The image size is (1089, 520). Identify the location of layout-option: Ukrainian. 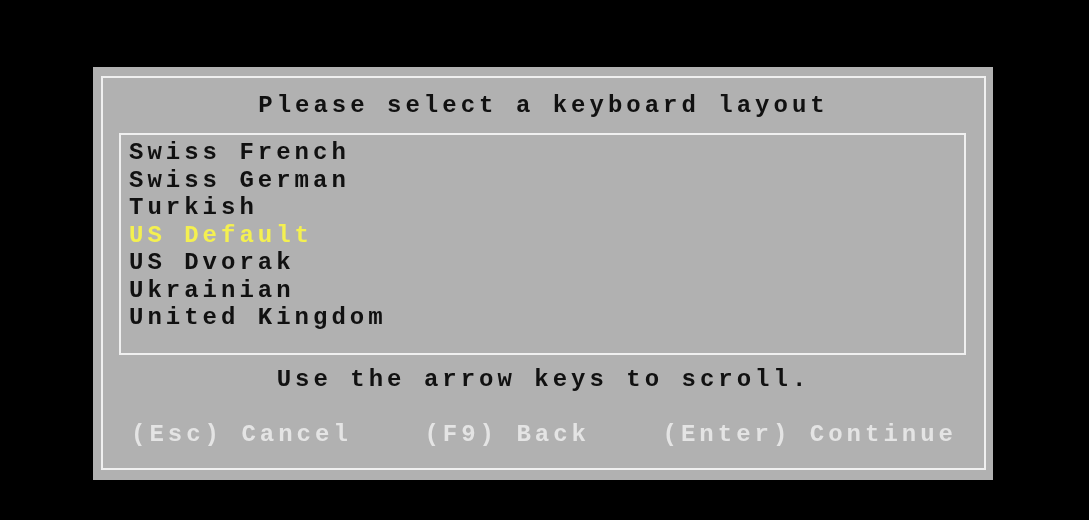
(546, 290).